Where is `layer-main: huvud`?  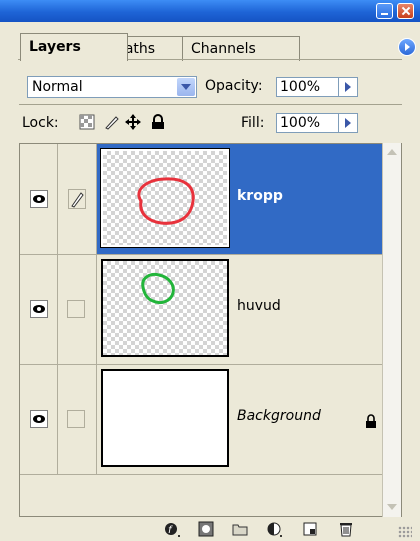 layer-main: huvud is located at coordinates (240, 309).